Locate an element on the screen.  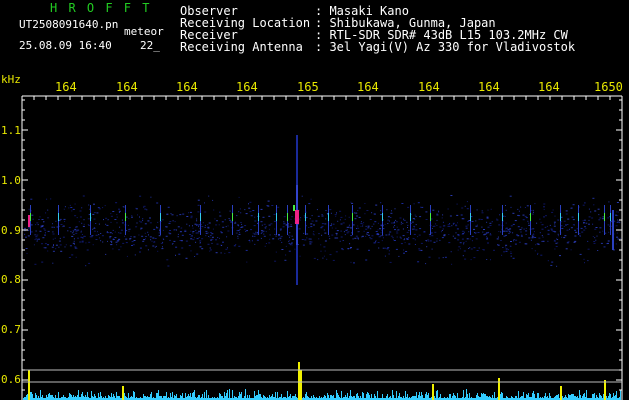
timestamp: 25.08.09 16:40 is located at coordinates (65, 45).